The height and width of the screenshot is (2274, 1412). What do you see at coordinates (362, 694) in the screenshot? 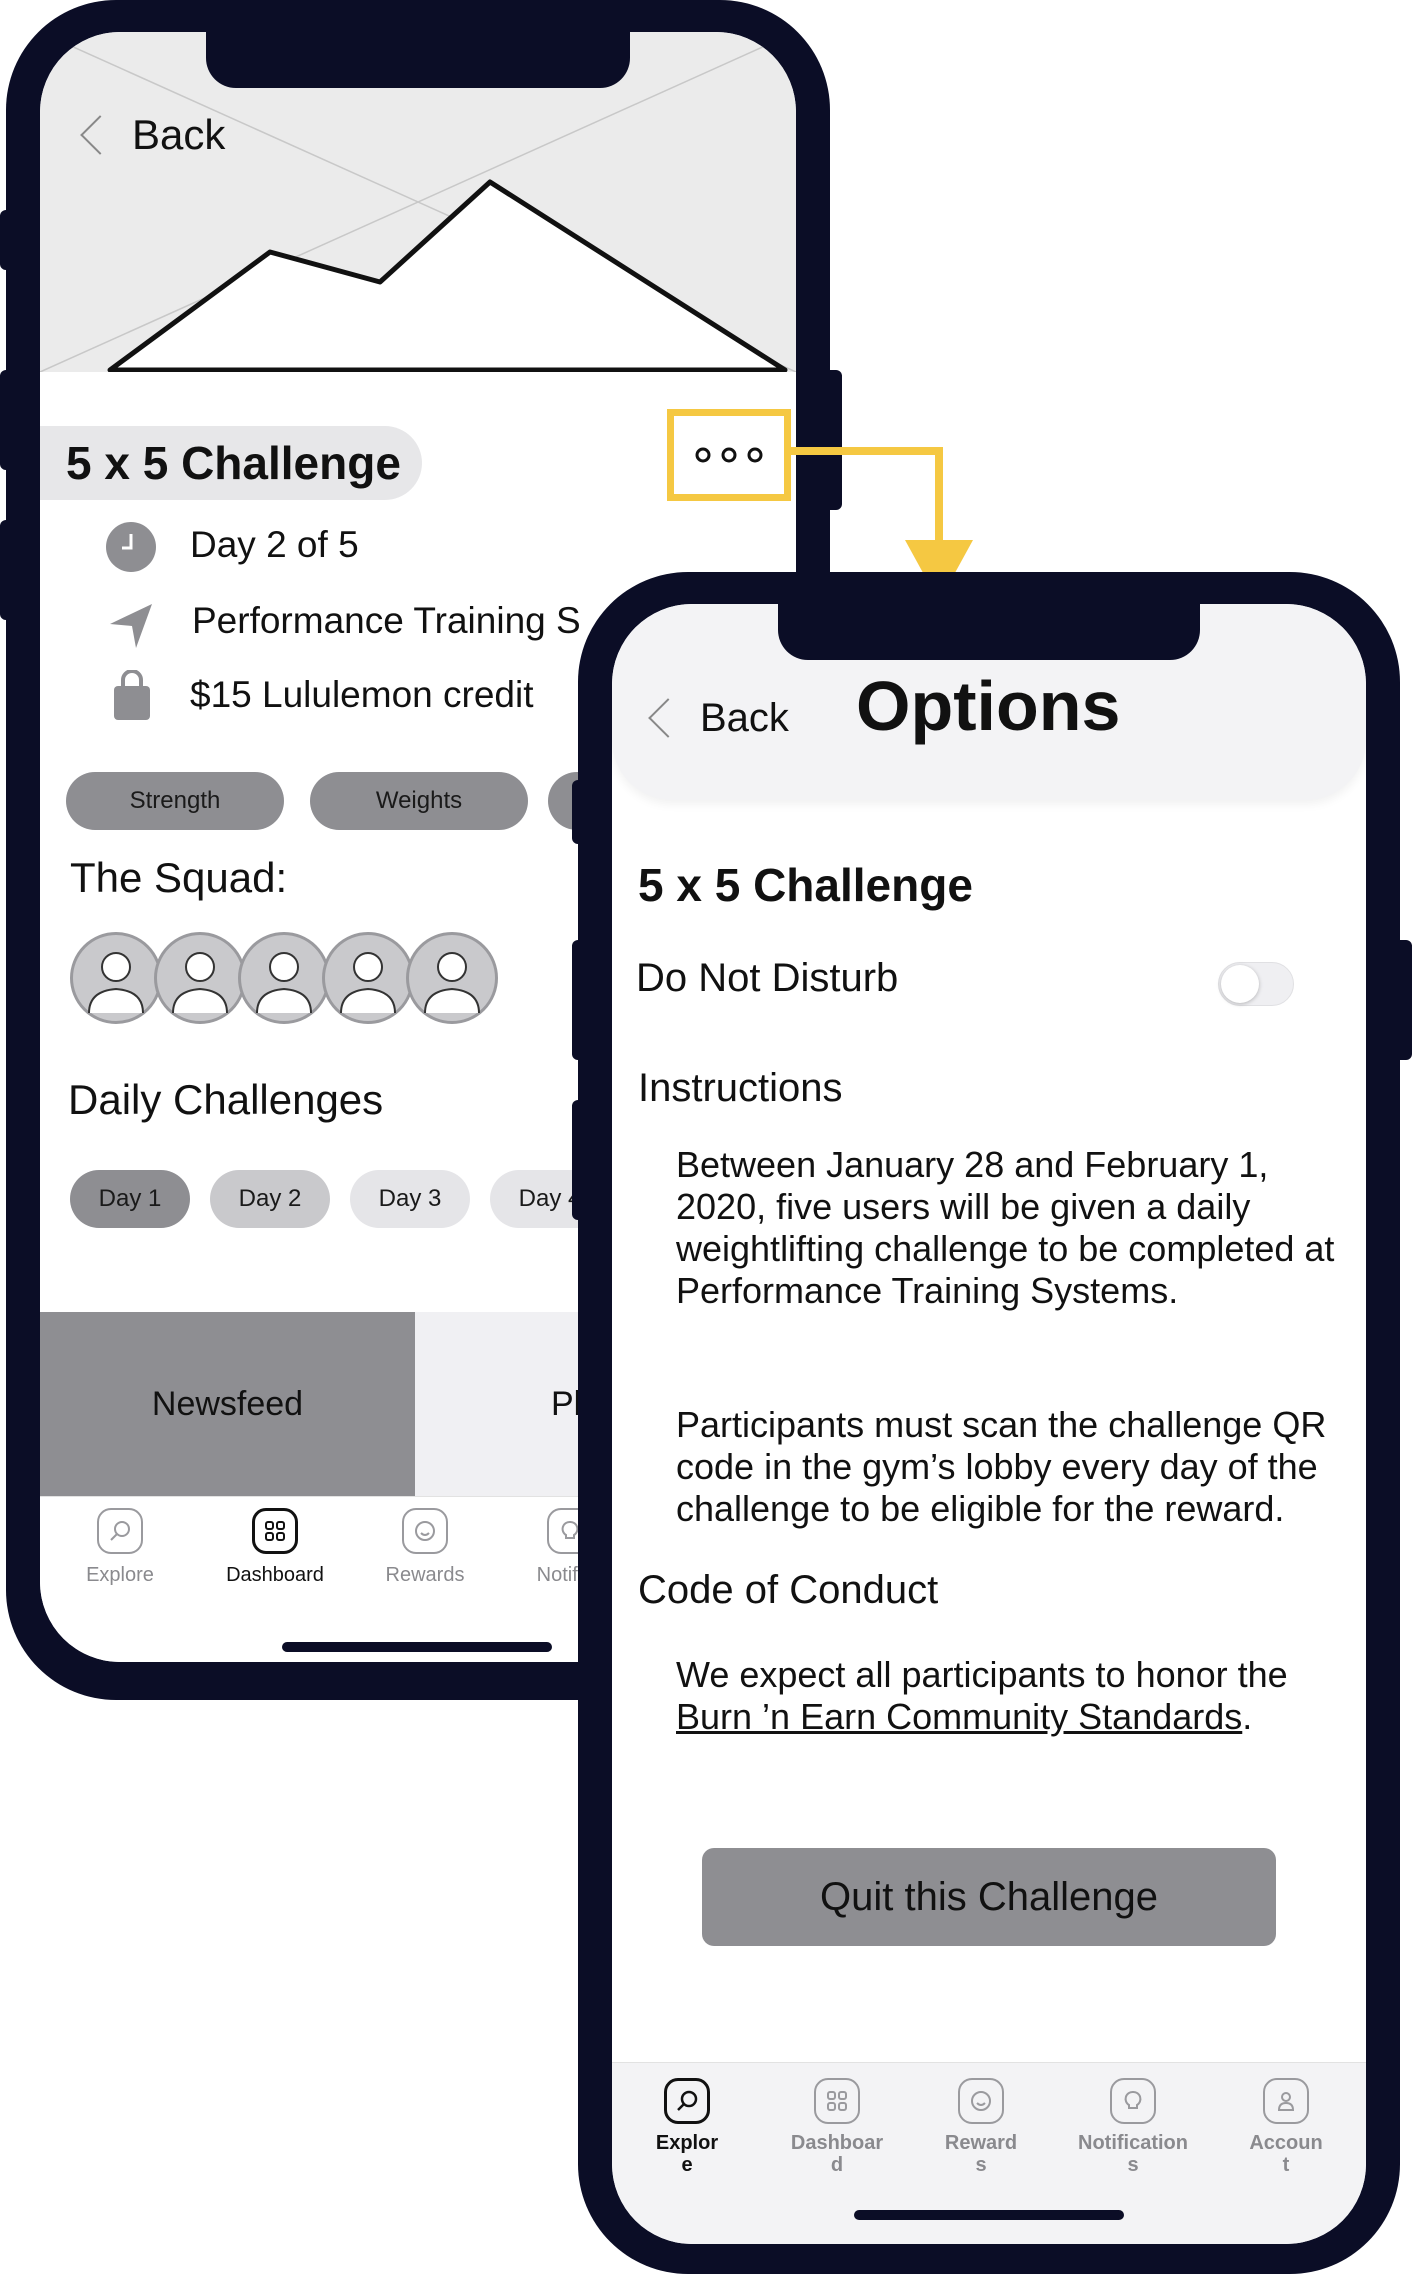
I see `detail-reward: $15 Lululemon credit` at bounding box center [362, 694].